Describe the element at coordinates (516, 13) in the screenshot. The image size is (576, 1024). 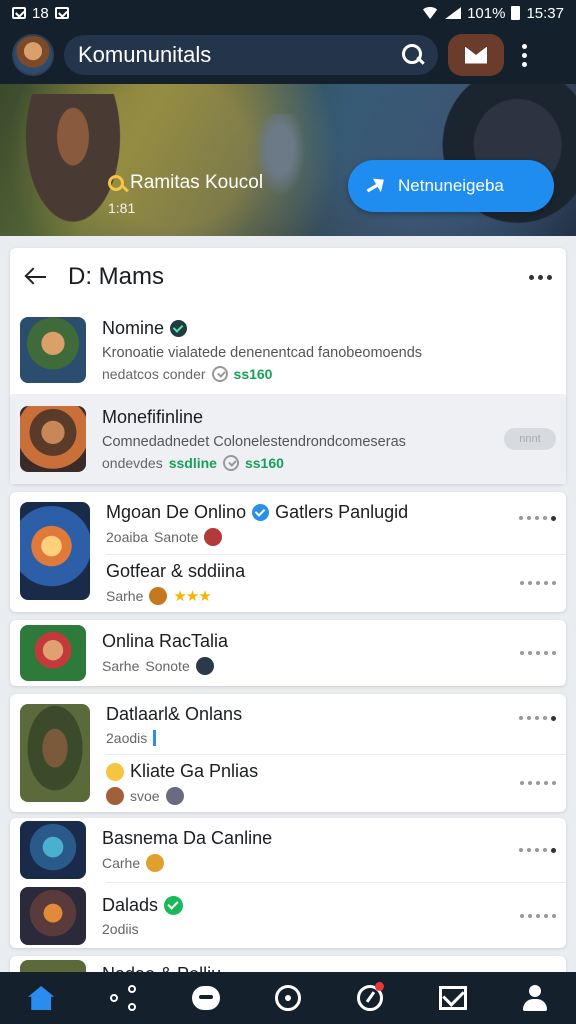
I see `battery-icon` at that location.